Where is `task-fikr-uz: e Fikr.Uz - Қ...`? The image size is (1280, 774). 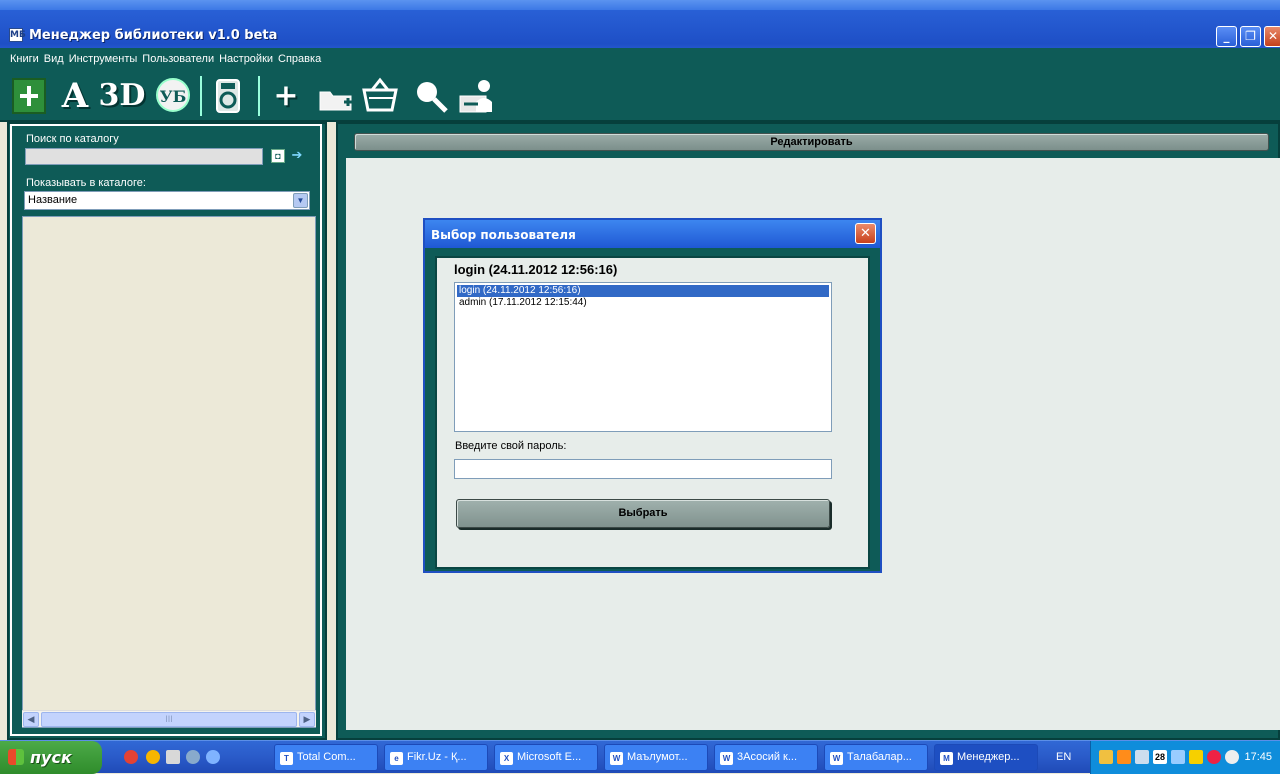 task-fikr-uz: e Fikr.Uz - Қ... is located at coordinates (436, 757).